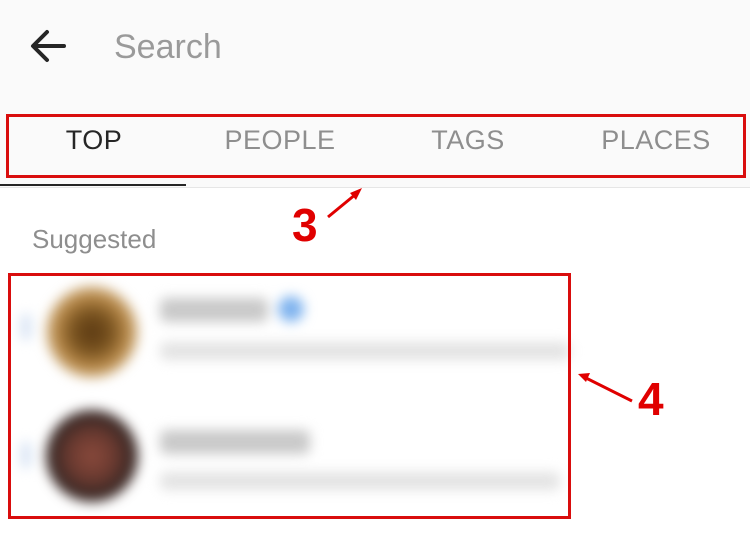 The height and width of the screenshot is (536, 750). Describe the element at coordinates (305, 225) in the screenshot. I see `annotation-label-3: 3` at that location.